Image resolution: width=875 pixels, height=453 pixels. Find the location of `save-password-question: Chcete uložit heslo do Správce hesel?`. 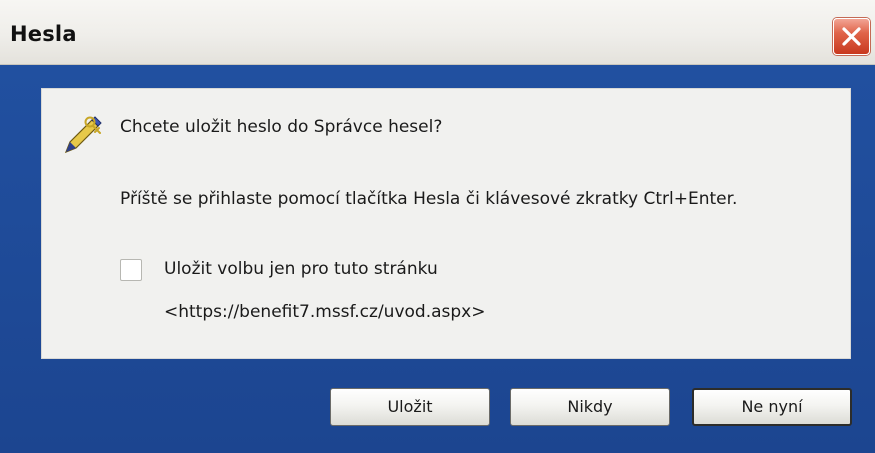

save-password-question: Chcete uložit heslo do Správce hesel? is located at coordinates (281, 127).